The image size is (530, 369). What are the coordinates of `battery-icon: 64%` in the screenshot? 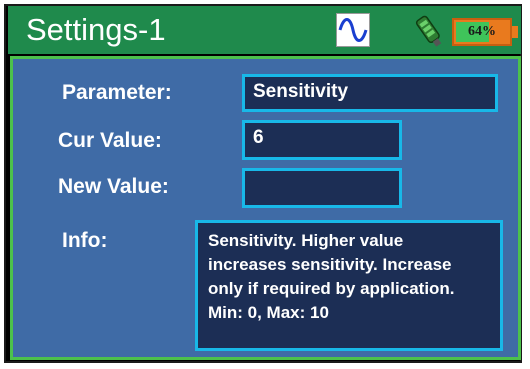 It's located at (485, 32).